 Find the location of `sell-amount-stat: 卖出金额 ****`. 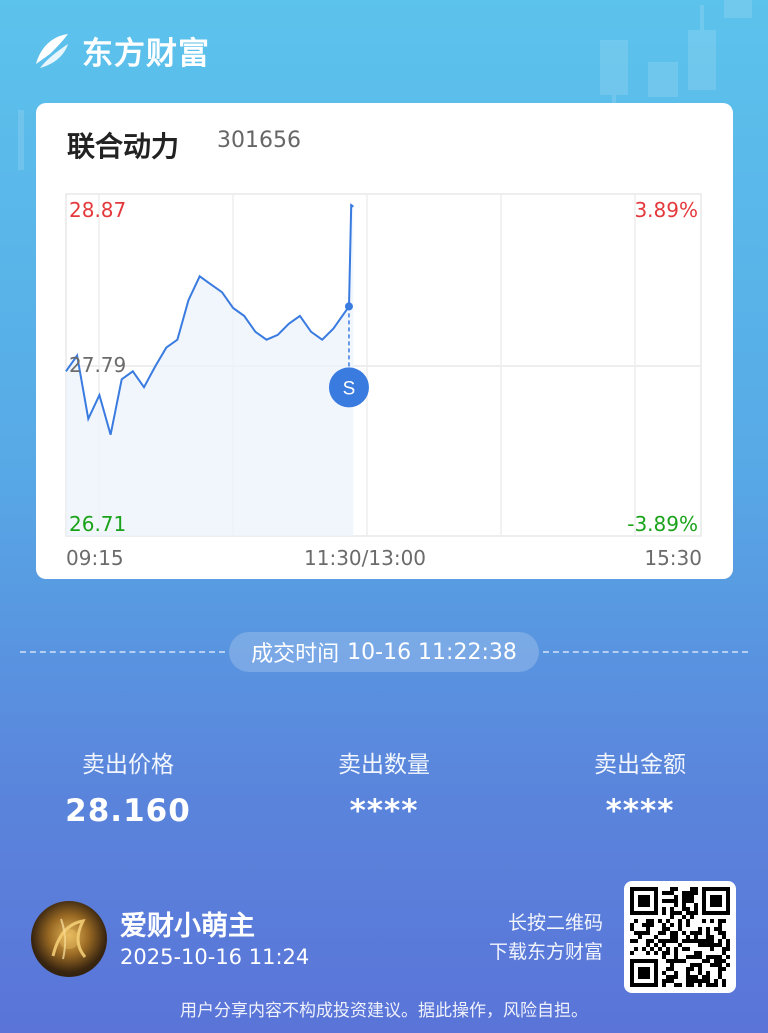

sell-amount-stat: 卖出金额 **** is located at coordinates (640, 787).